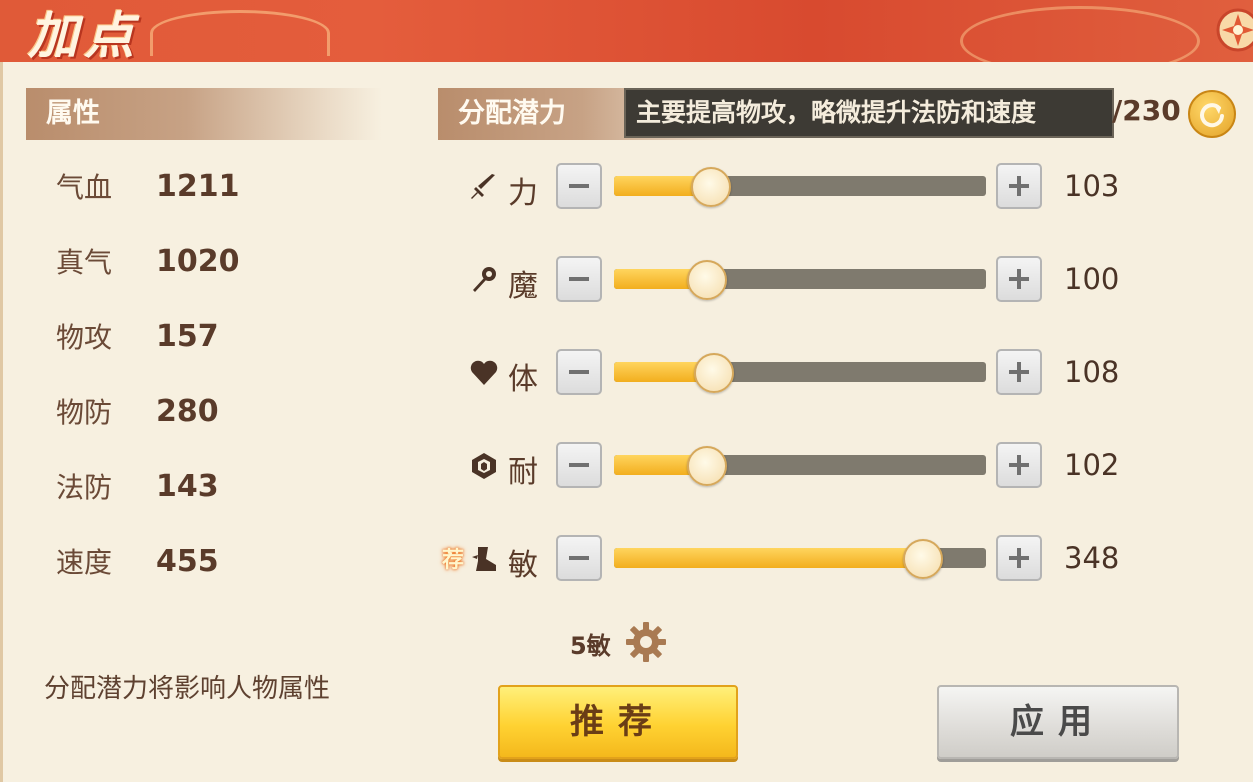 The width and height of the screenshot is (1253, 782). Describe the element at coordinates (137, 336) in the screenshot. I see `attribute-row-phys-atk: 物攻 157` at that location.